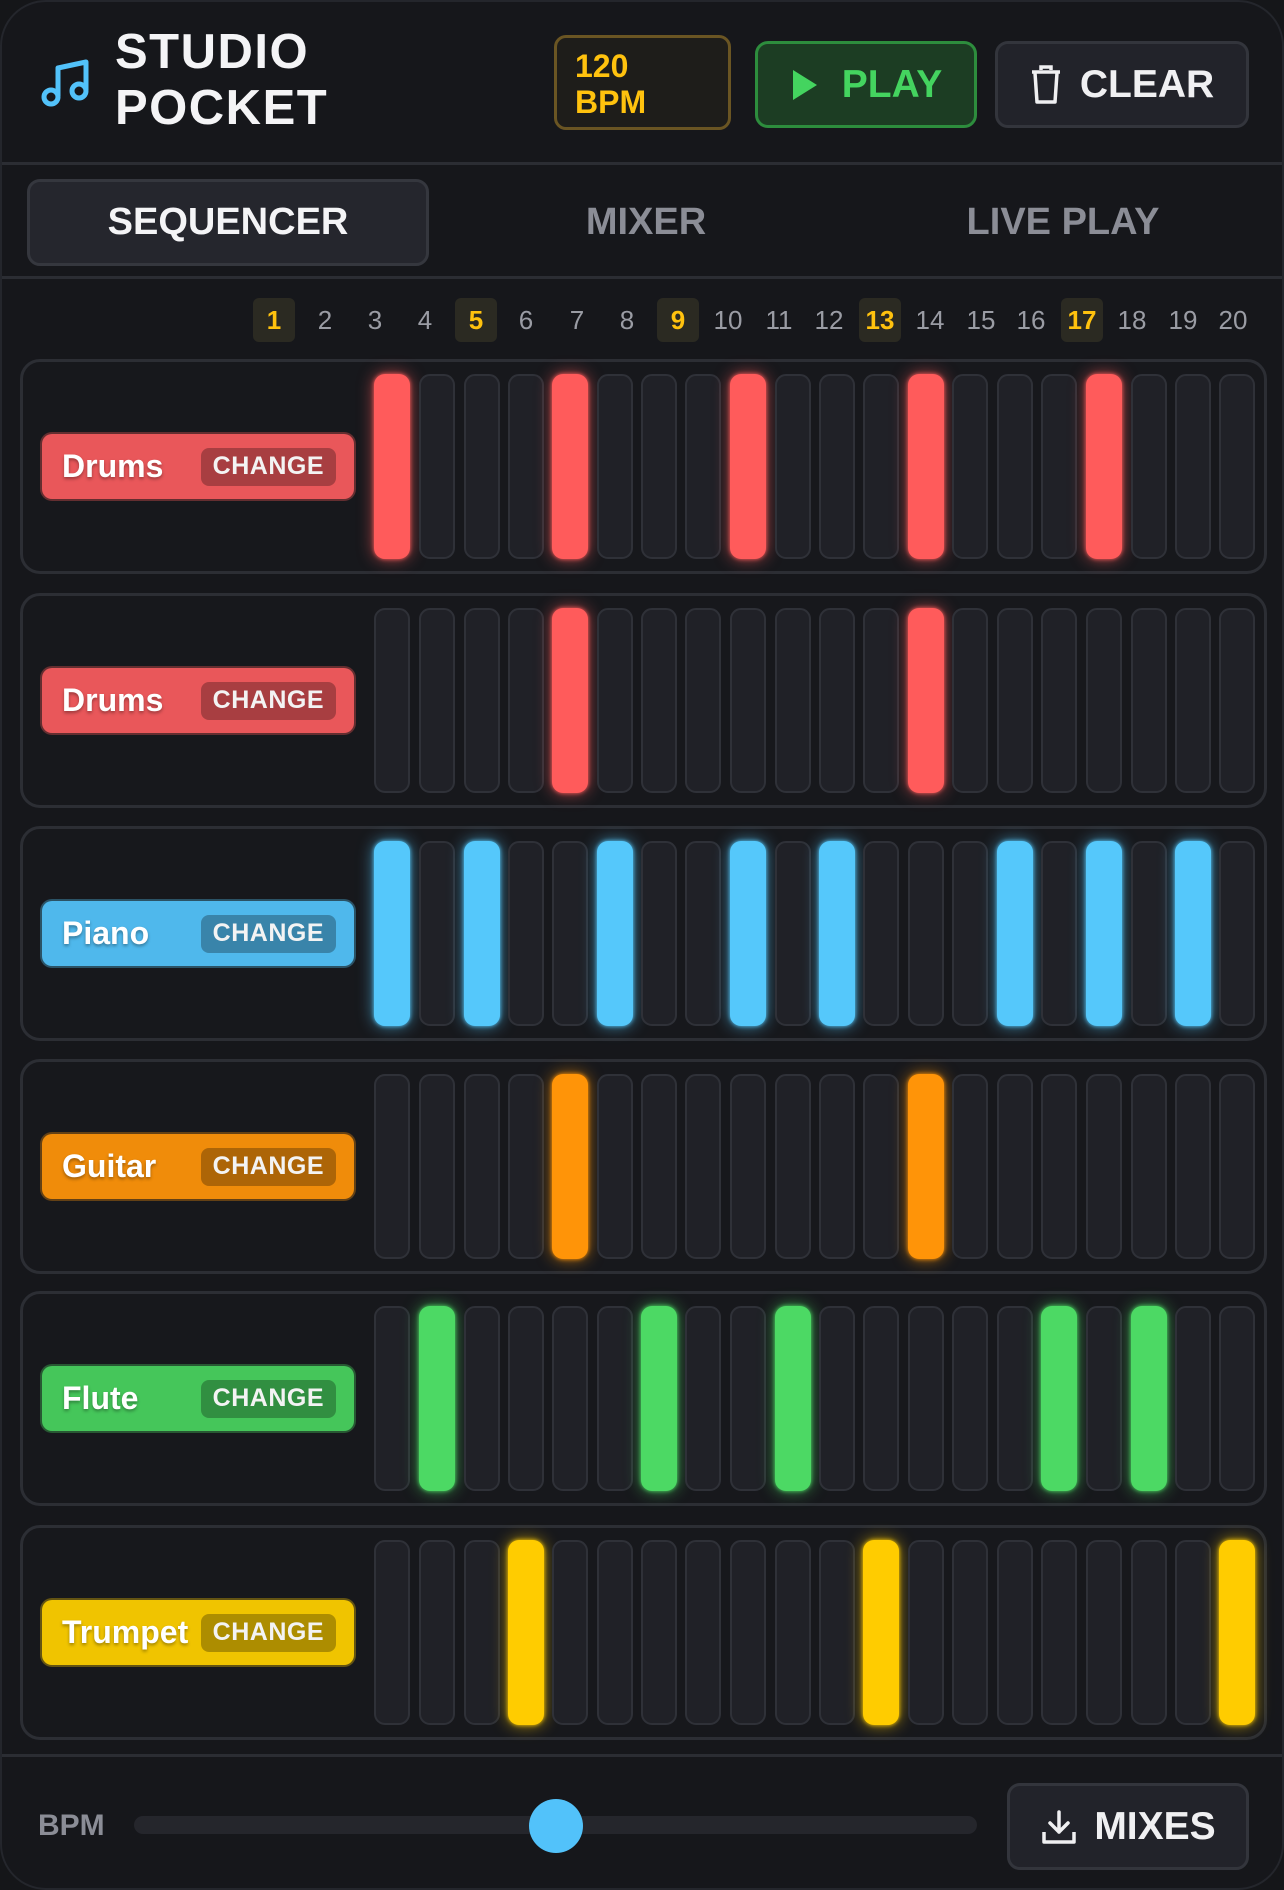 The width and height of the screenshot is (1284, 1890). What do you see at coordinates (1063, 222) in the screenshot?
I see `tab-live-play: LIVE PLAY` at bounding box center [1063, 222].